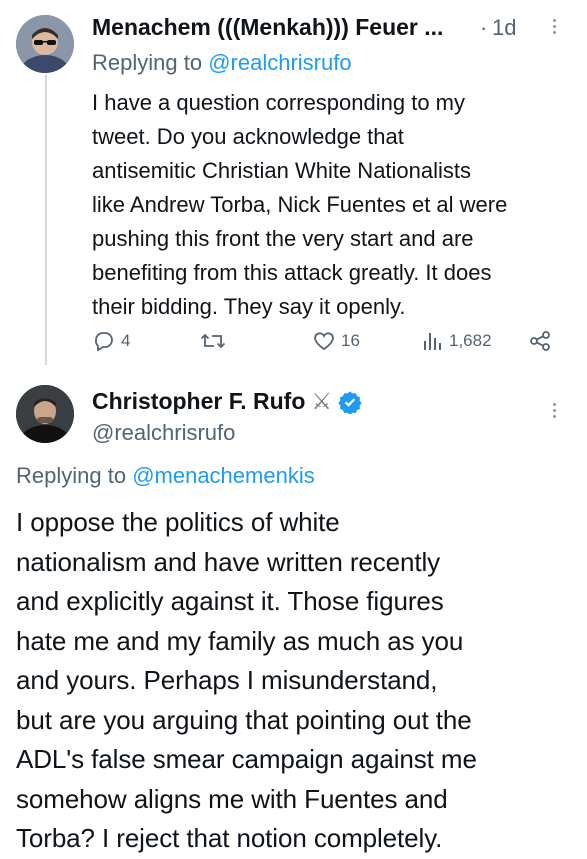 The width and height of the screenshot is (587, 859). I want to click on main-more-options-icon, so click(556, 410).